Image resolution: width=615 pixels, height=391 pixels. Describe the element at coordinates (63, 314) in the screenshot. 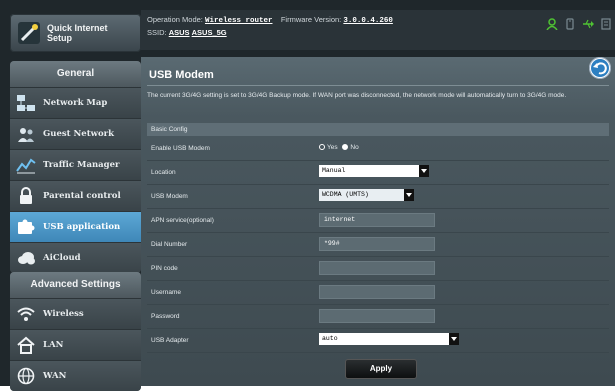

I see `sidebar-item-label: Wireless` at that location.